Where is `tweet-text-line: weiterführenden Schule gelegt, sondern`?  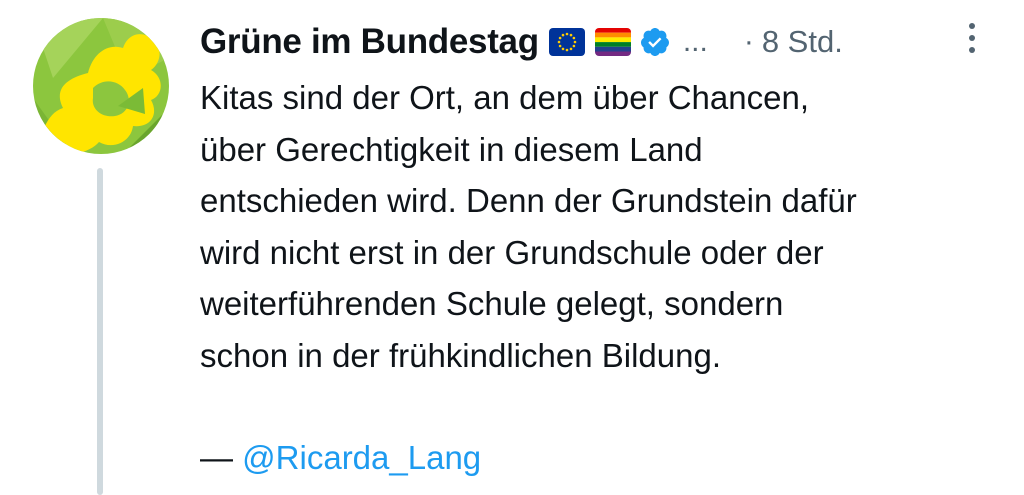
tweet-text-line: weiterführenden Schule gelegt, sondern is located at coordinates (492, 303).